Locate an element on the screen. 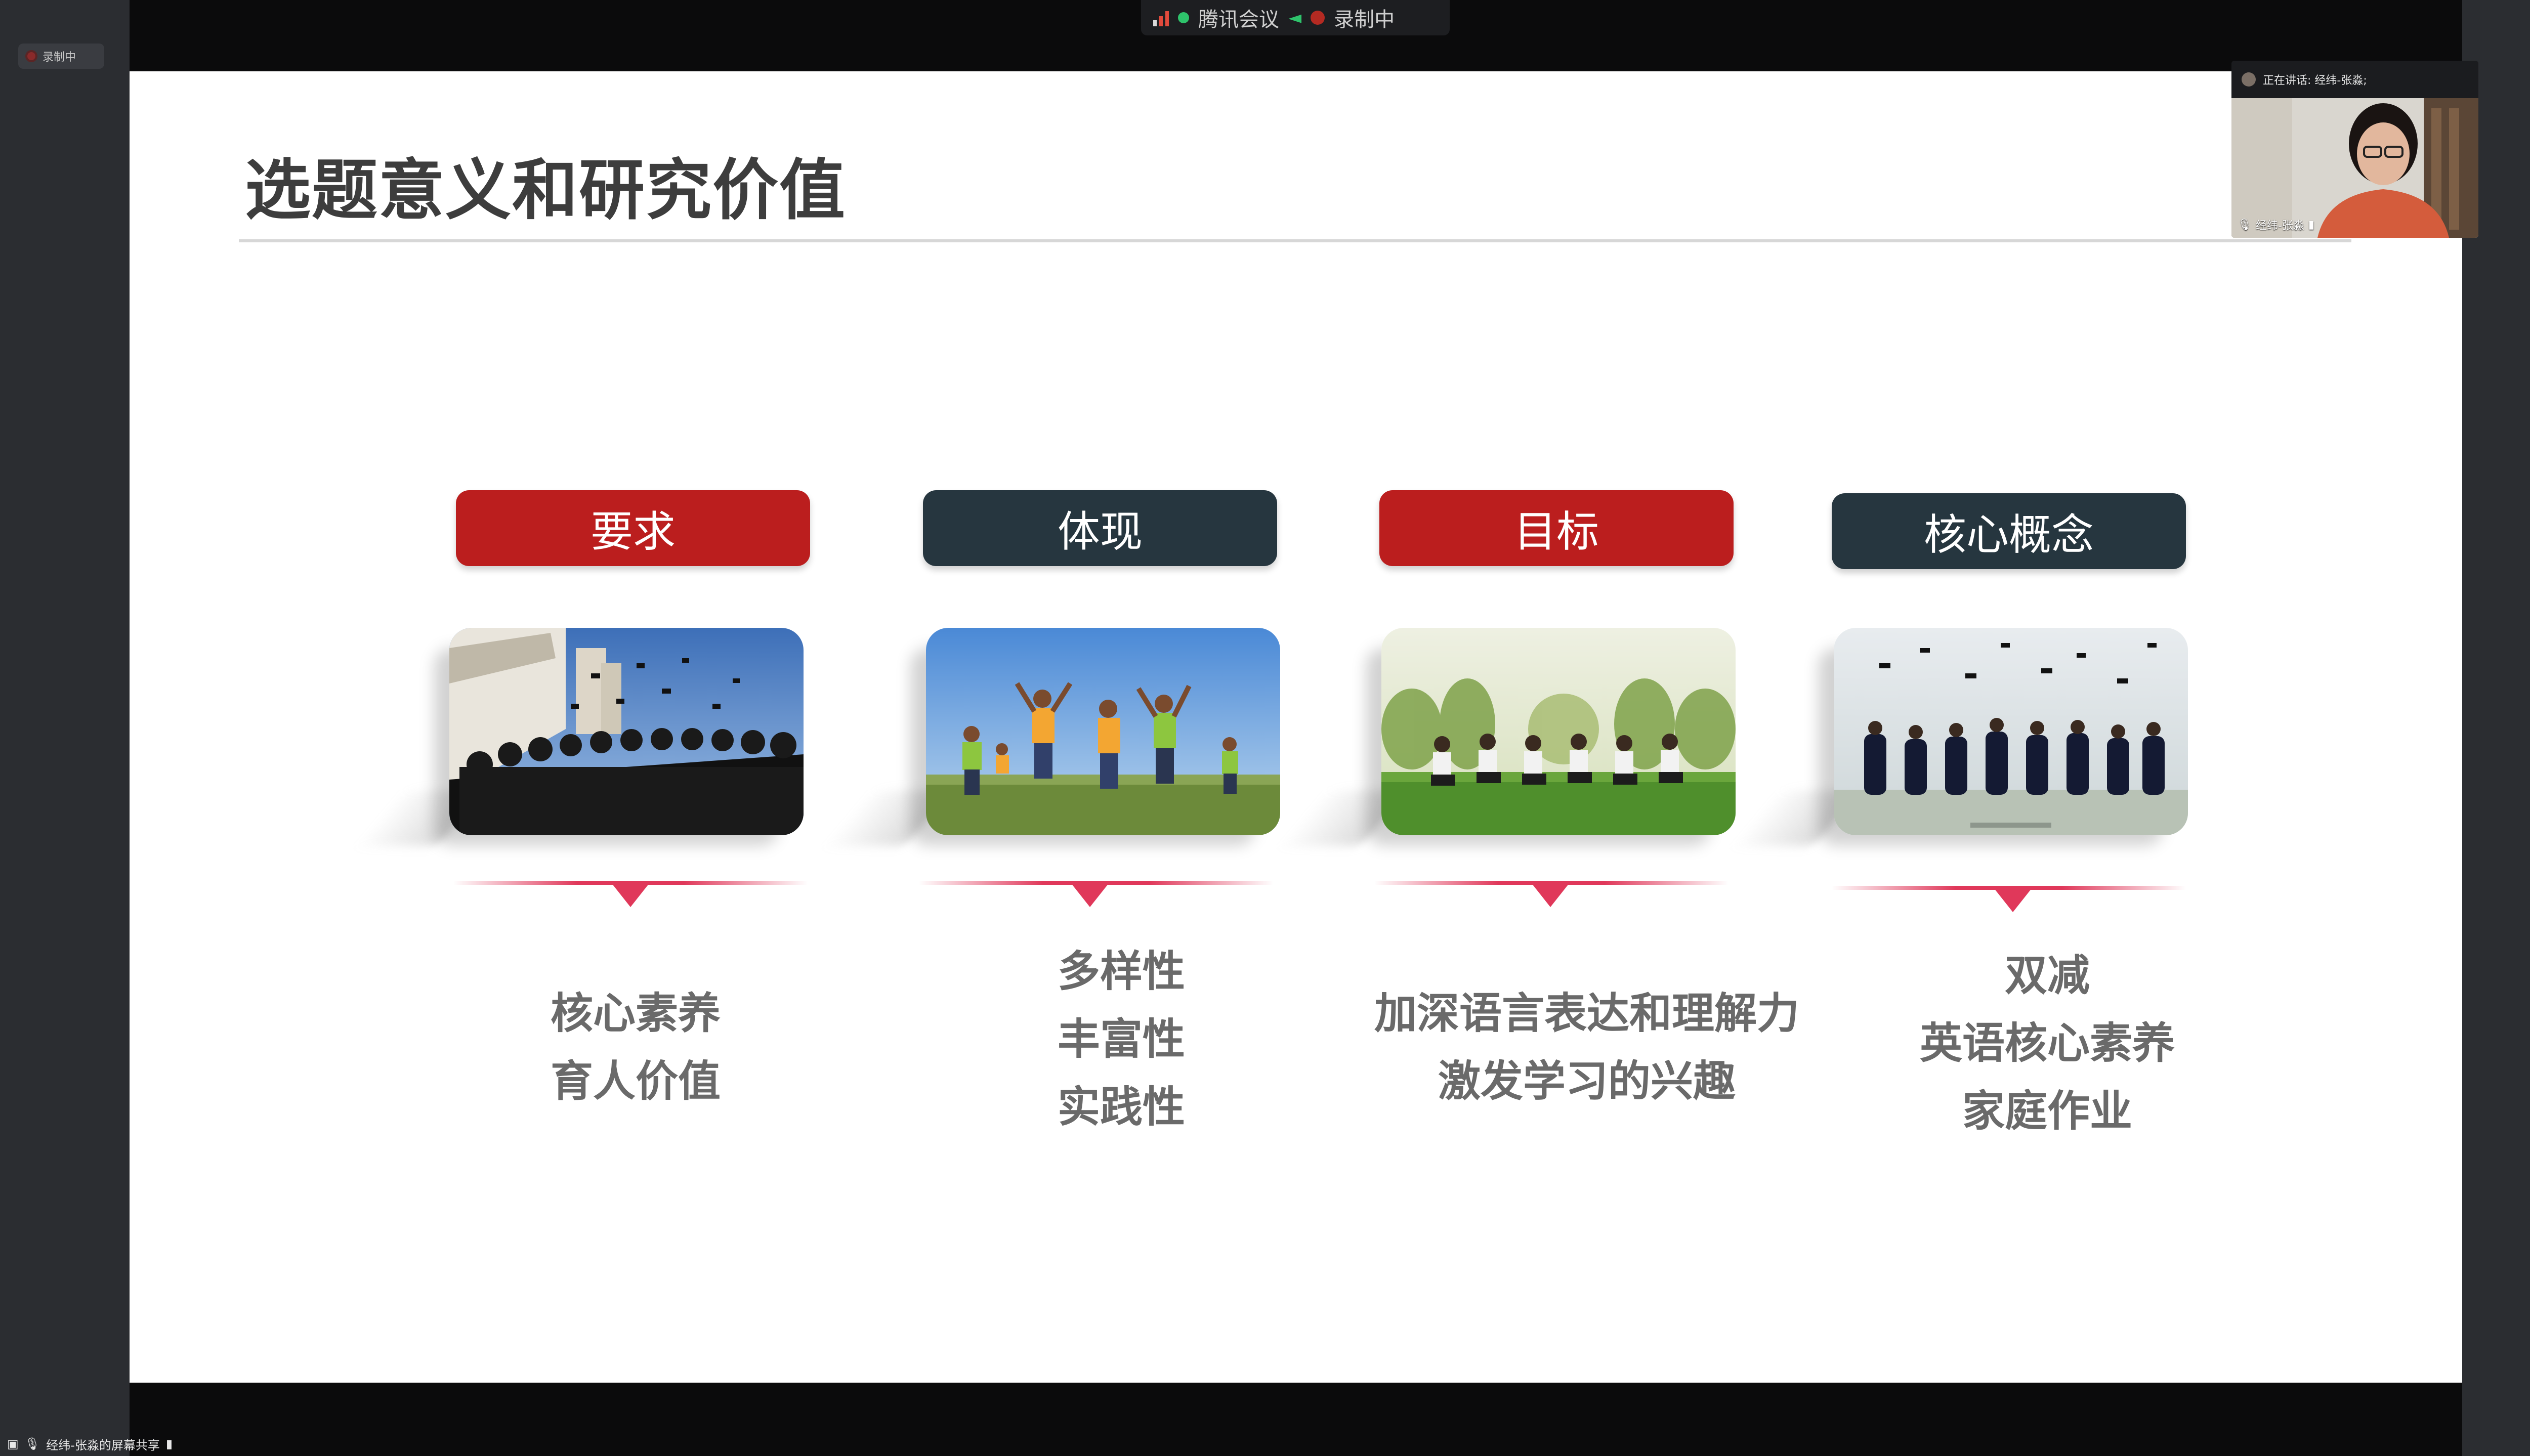 This screenshot has width=2530, height=1456. photo-students-sitting is located at coordinates (1558, 732).